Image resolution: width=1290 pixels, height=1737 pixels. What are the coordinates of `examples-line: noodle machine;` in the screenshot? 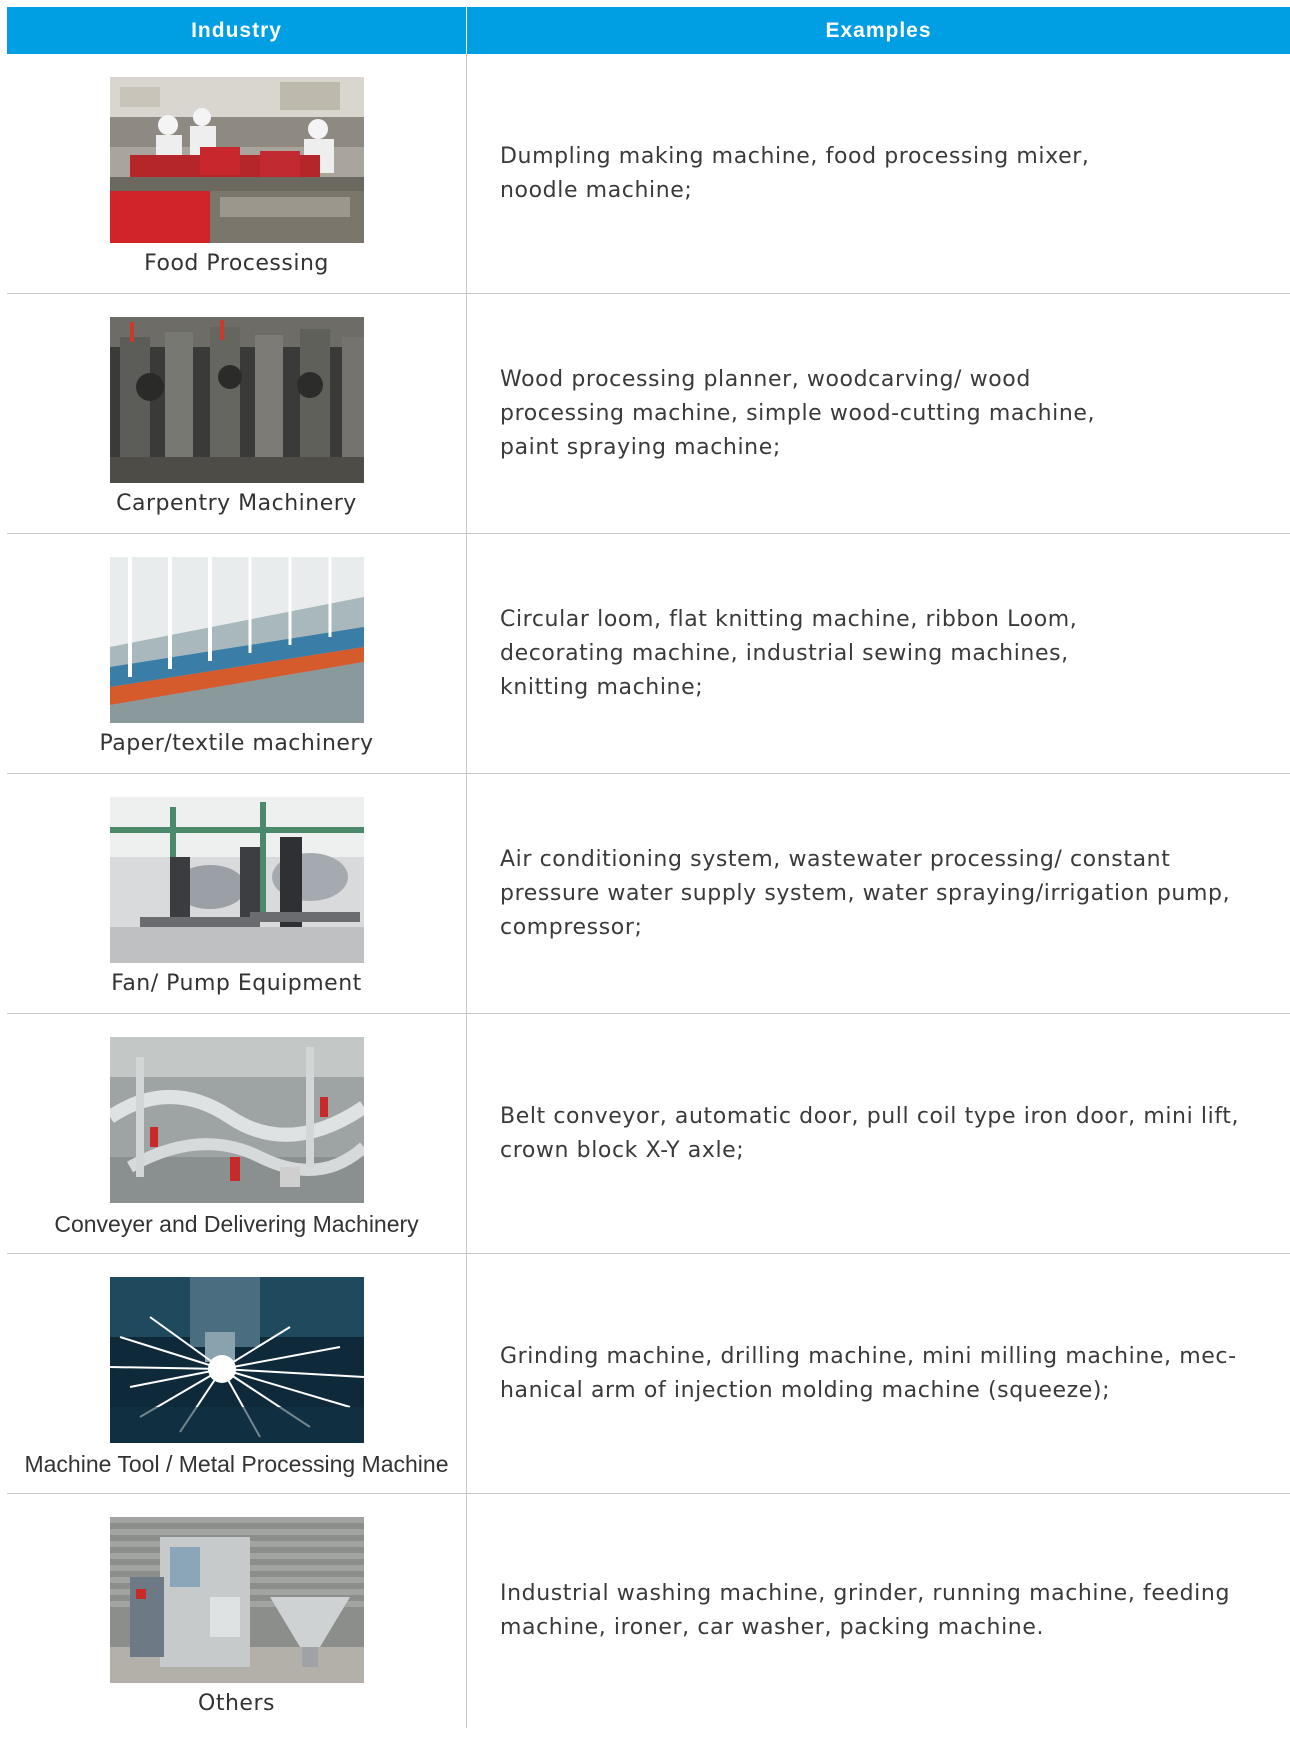 It's located at (596, 190).